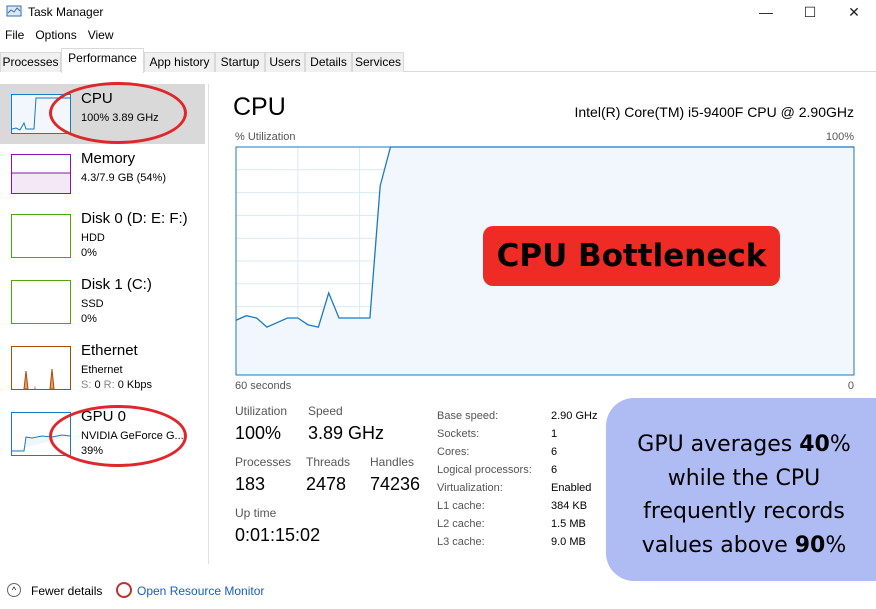 This screenshot has width=876, height=609. I want to click on window-title: Task Manager, so click(66, 12).